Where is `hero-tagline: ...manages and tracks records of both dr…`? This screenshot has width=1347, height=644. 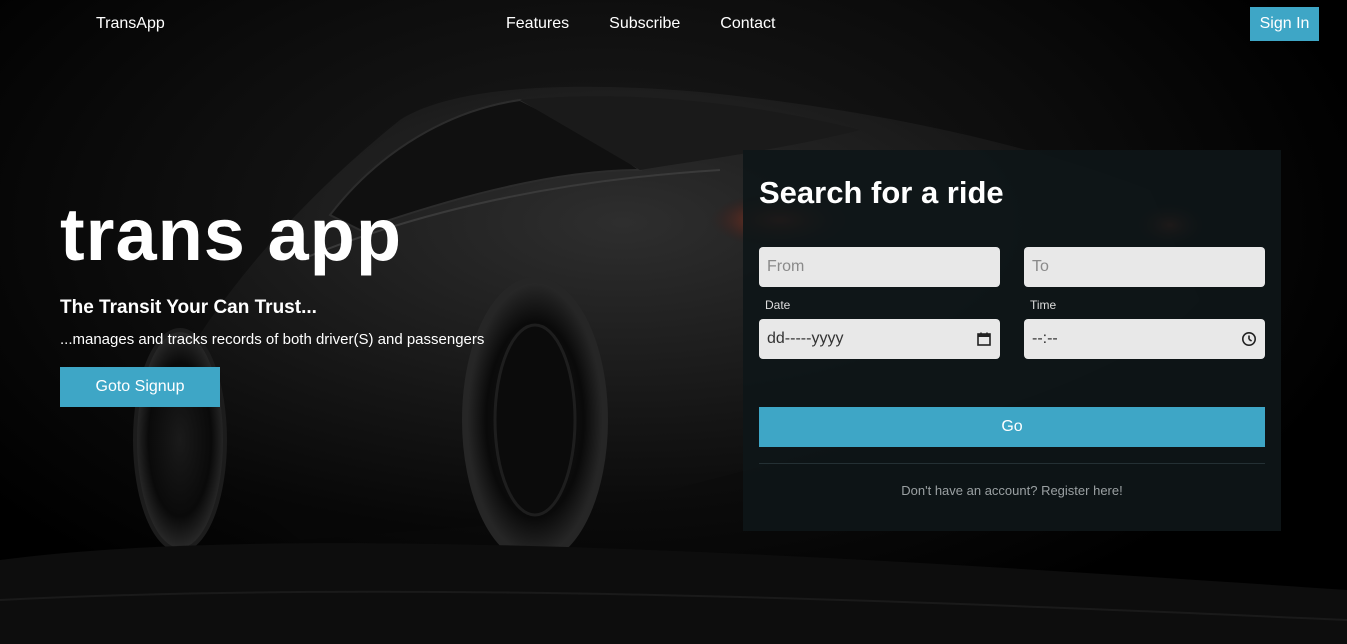
hero-tagline: ...manages and tracks records of both dr… is located at coordinates (272, 339).